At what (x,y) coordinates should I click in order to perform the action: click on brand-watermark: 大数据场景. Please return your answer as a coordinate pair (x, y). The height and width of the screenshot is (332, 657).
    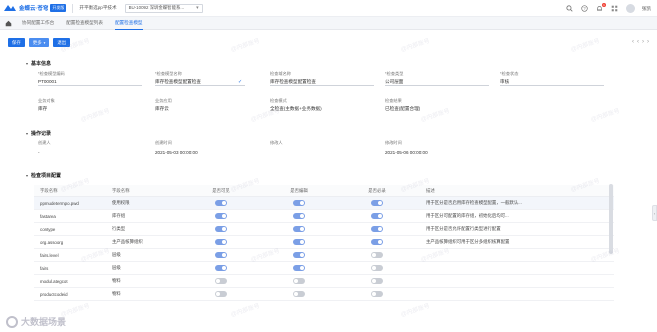
    Looking at the image, I should click on (36, 321).